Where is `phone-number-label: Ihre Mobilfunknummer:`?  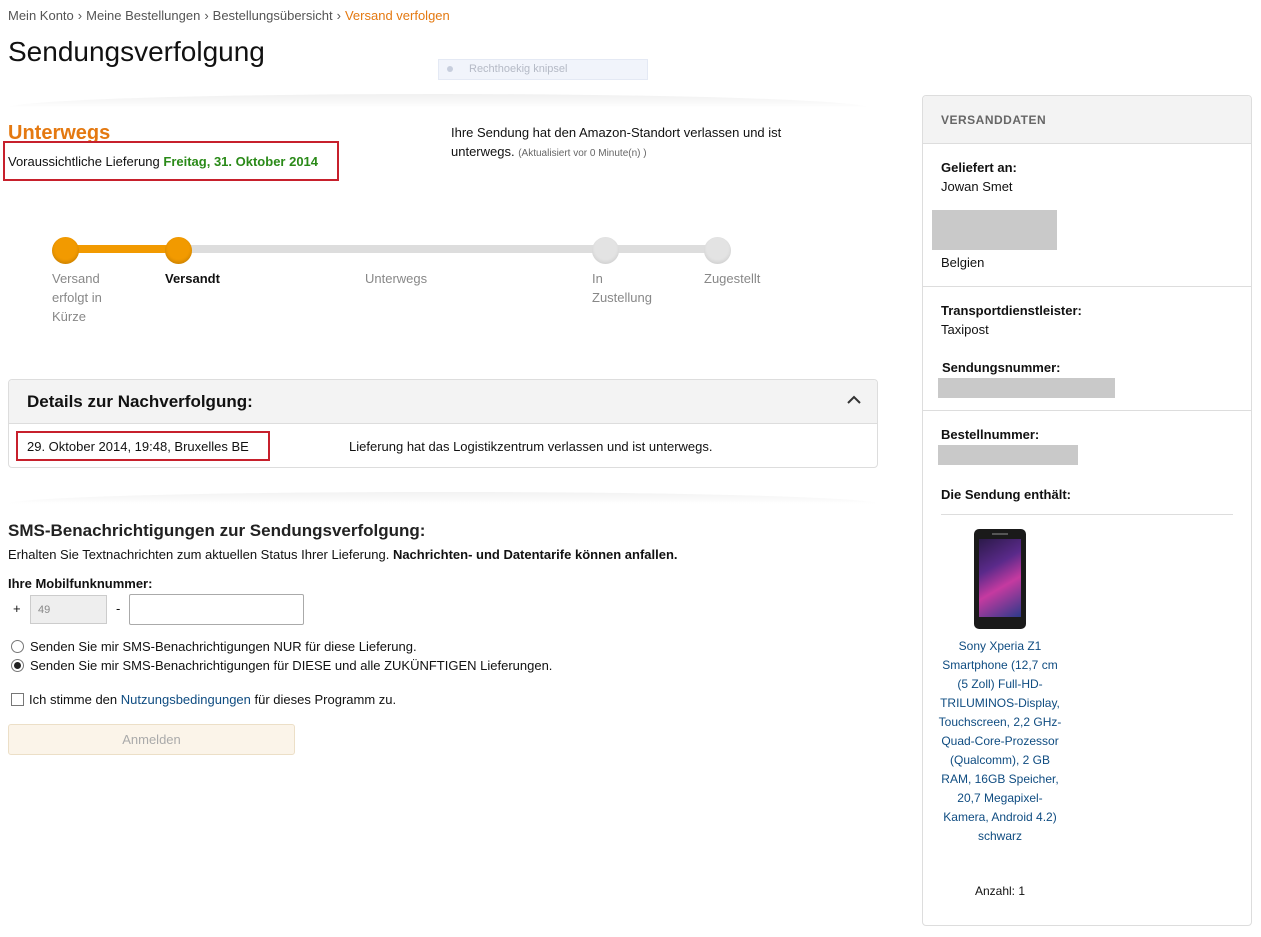
phone-number-label: Ihre Mobilfunknummer: is located at coordinates (80, 583).